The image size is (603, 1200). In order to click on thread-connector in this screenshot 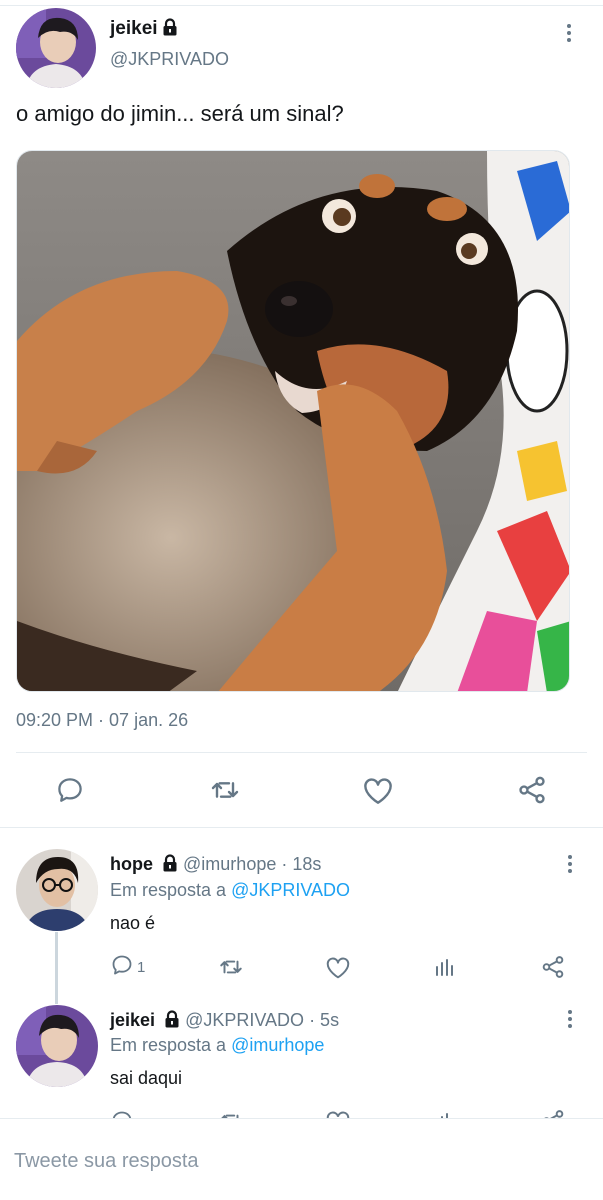, I will do `click(56, 968)`.